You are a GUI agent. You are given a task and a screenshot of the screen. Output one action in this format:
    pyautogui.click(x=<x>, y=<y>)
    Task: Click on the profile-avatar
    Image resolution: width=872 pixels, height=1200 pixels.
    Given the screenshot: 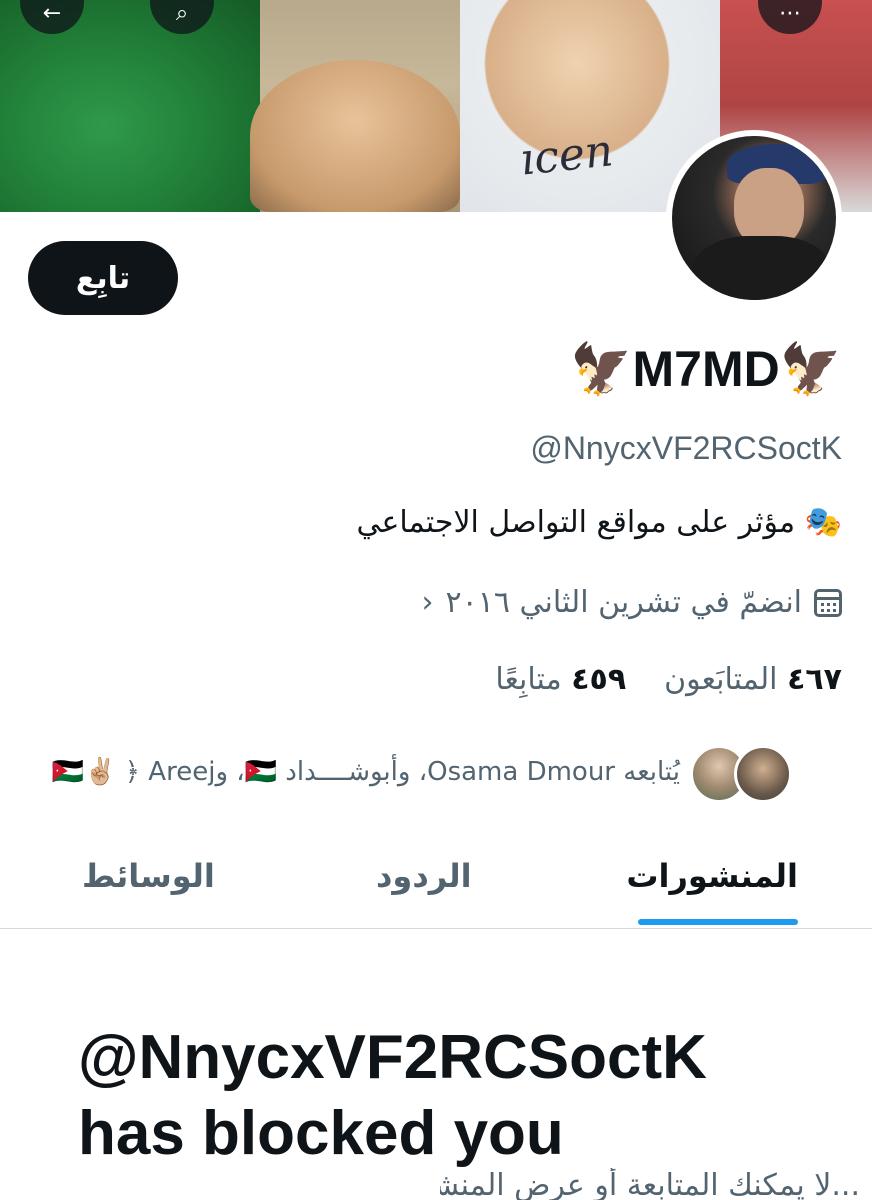 What is the action you would take?
    pyautogui.click(x=754, y=218)
    